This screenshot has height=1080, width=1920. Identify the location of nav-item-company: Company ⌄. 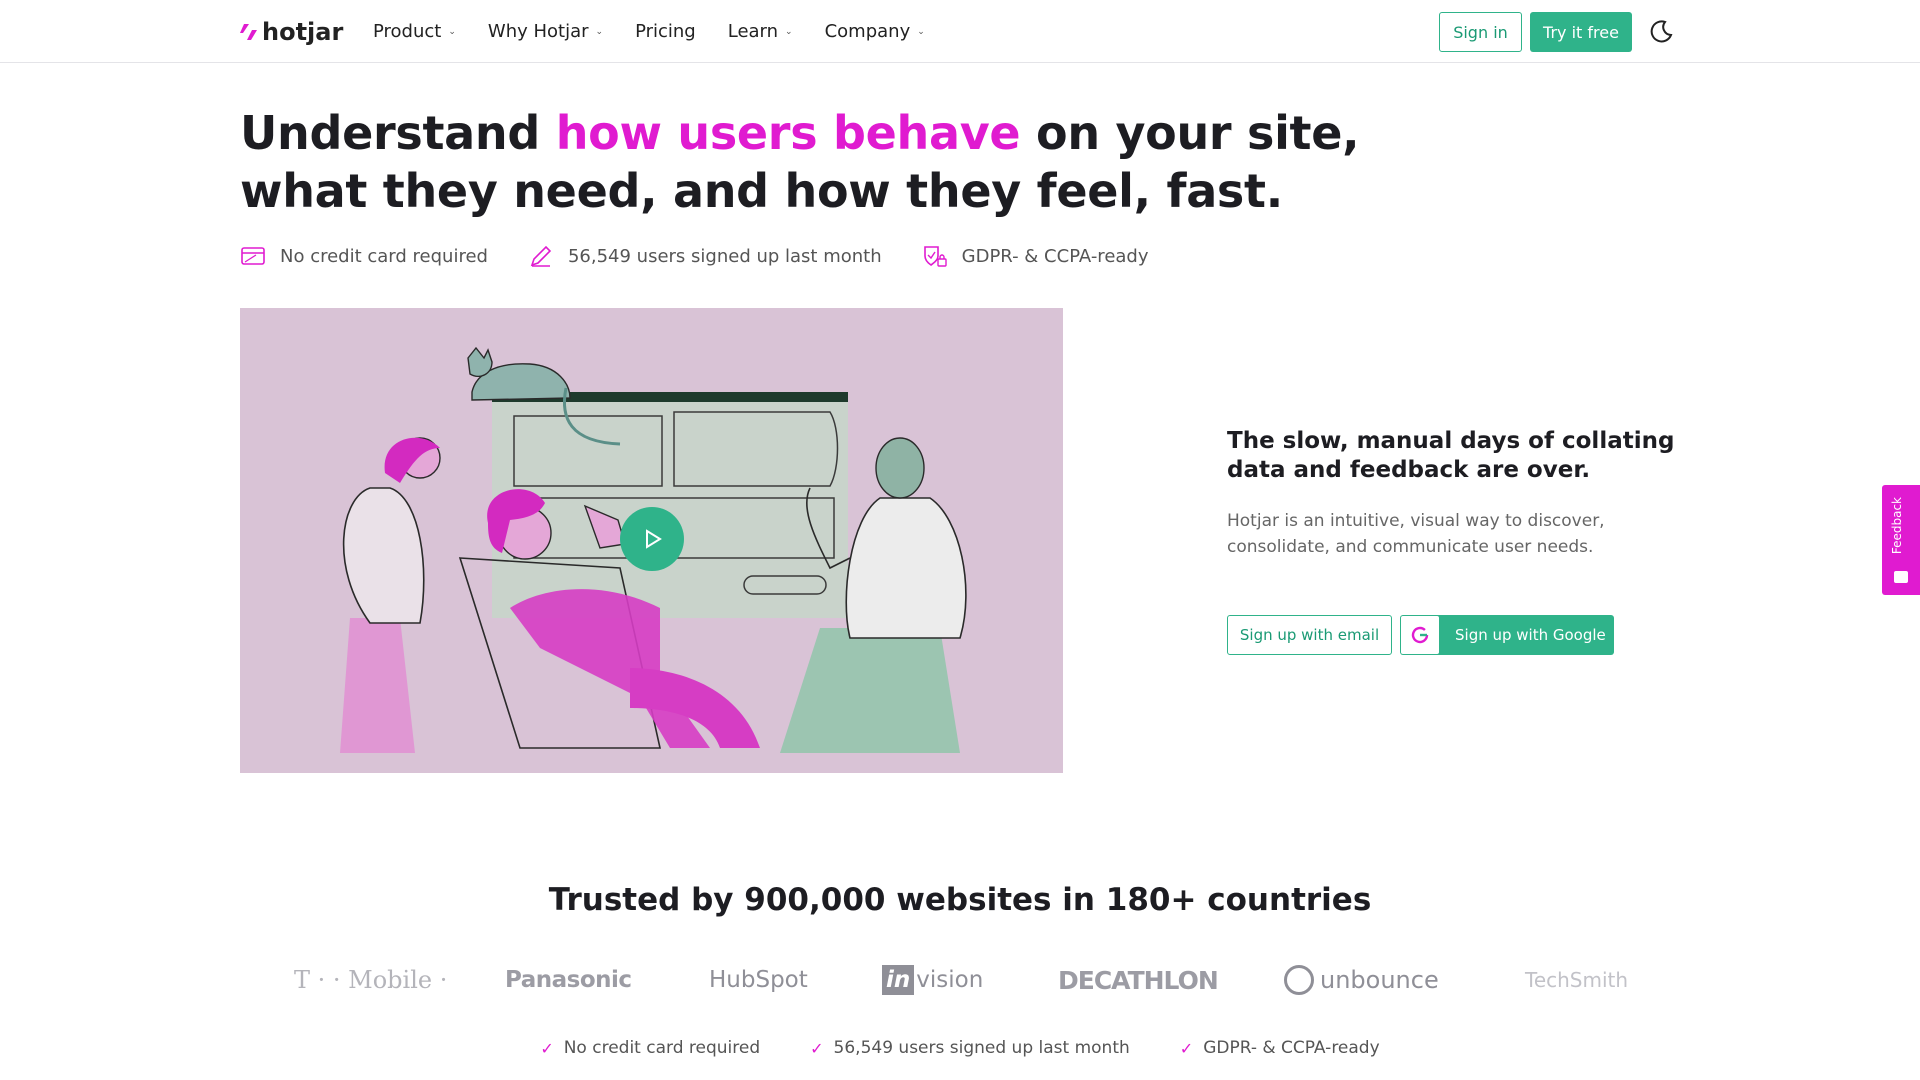
(875, 31).